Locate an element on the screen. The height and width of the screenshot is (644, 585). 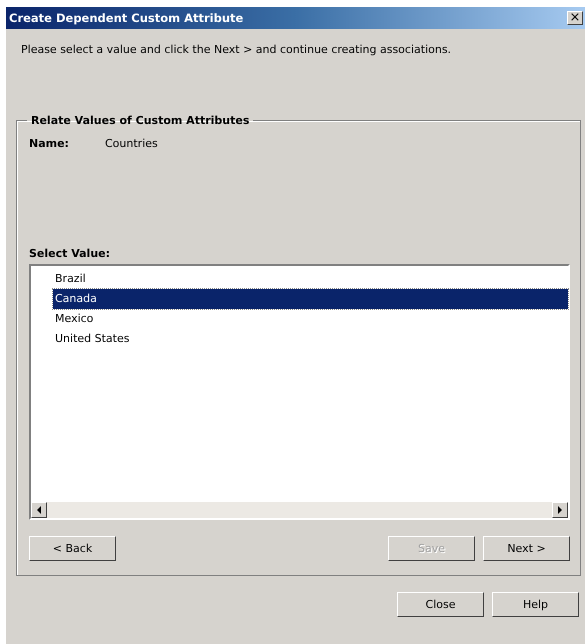
list-item: Canada is located at coordinates (310, 299).